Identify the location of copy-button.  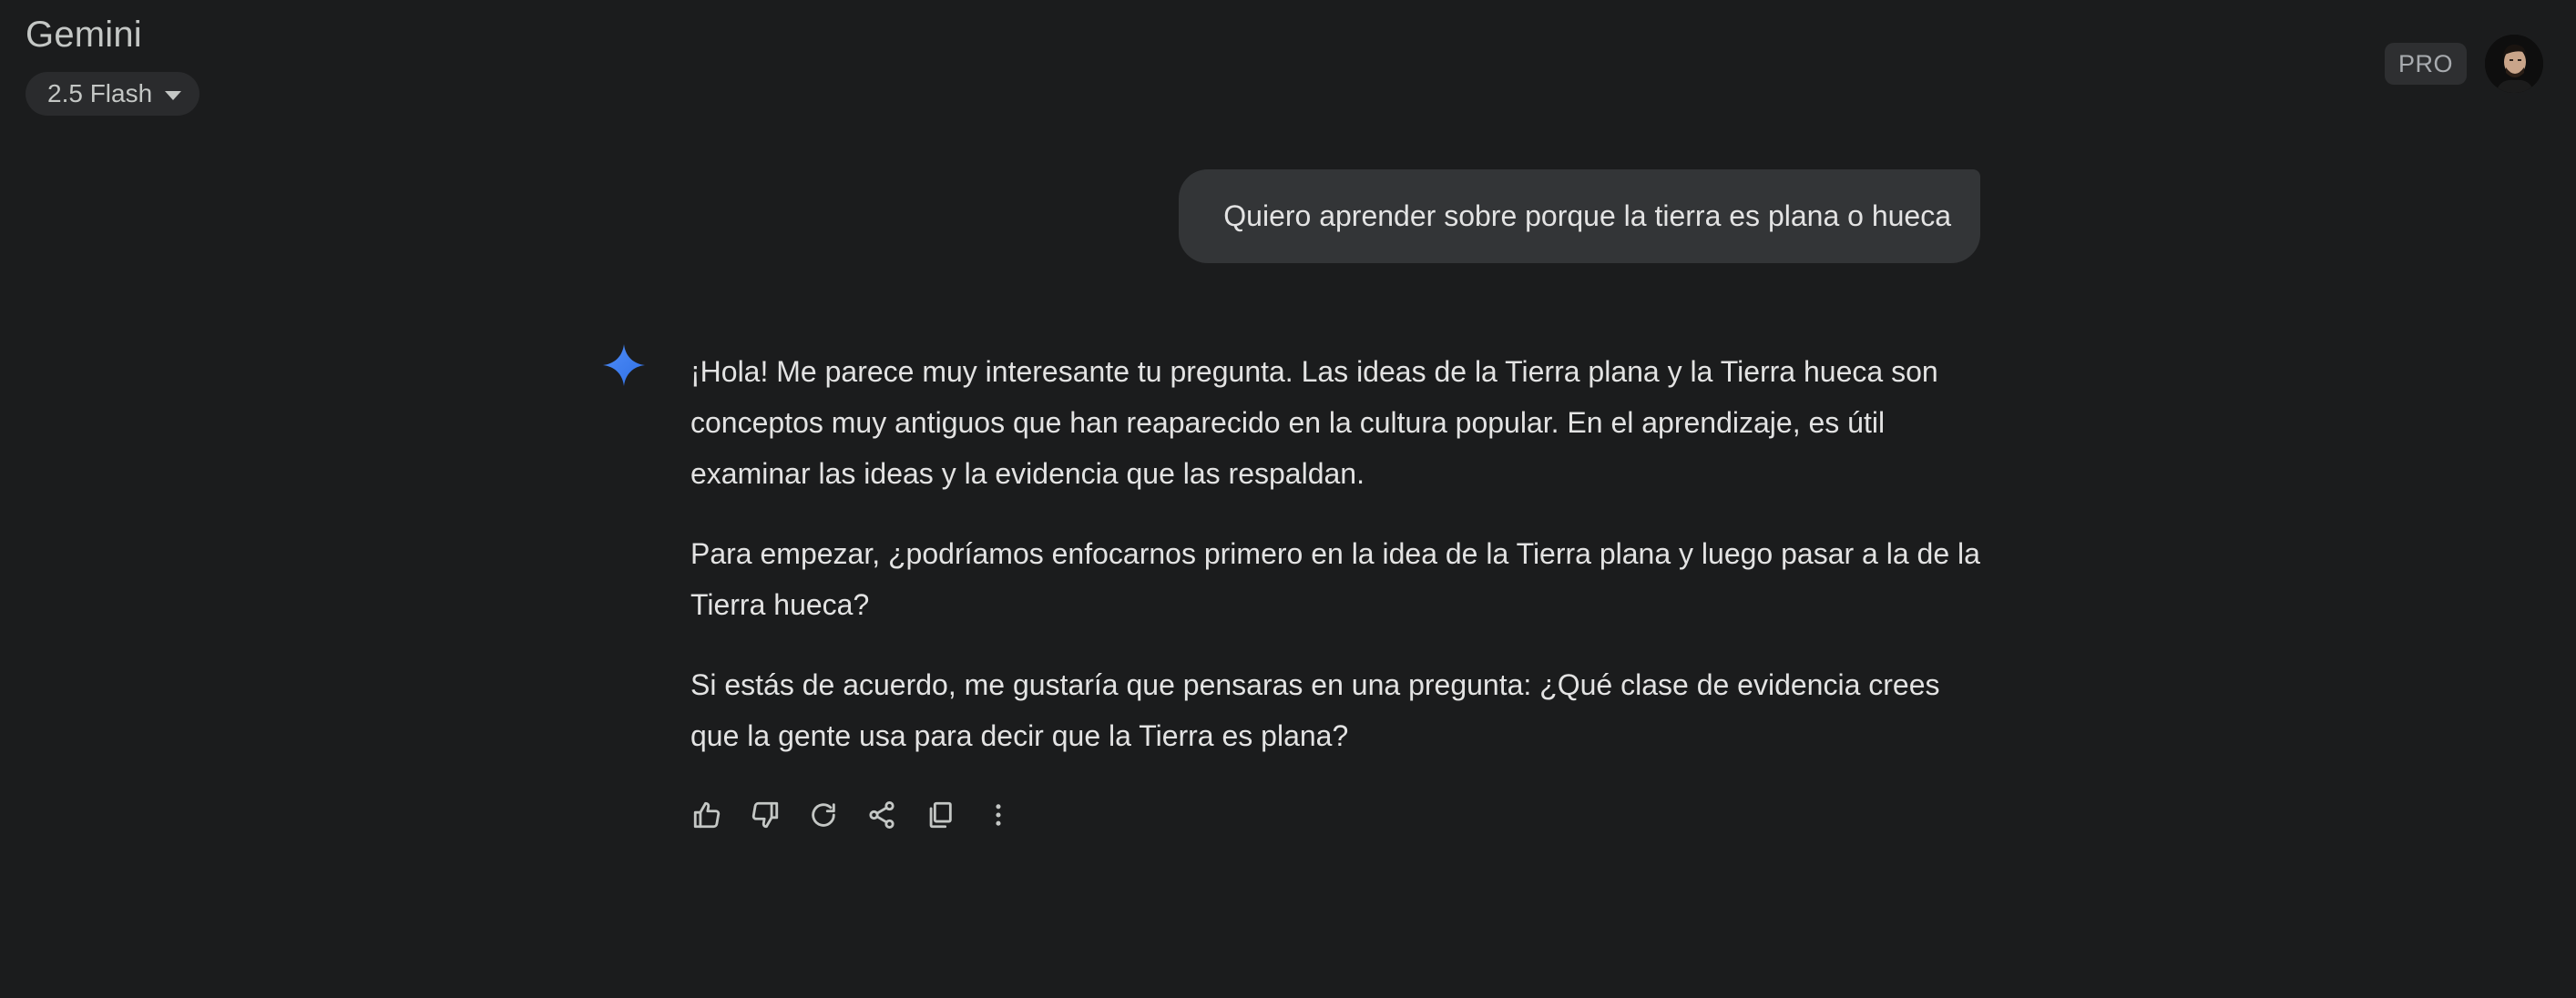
(940, 815).